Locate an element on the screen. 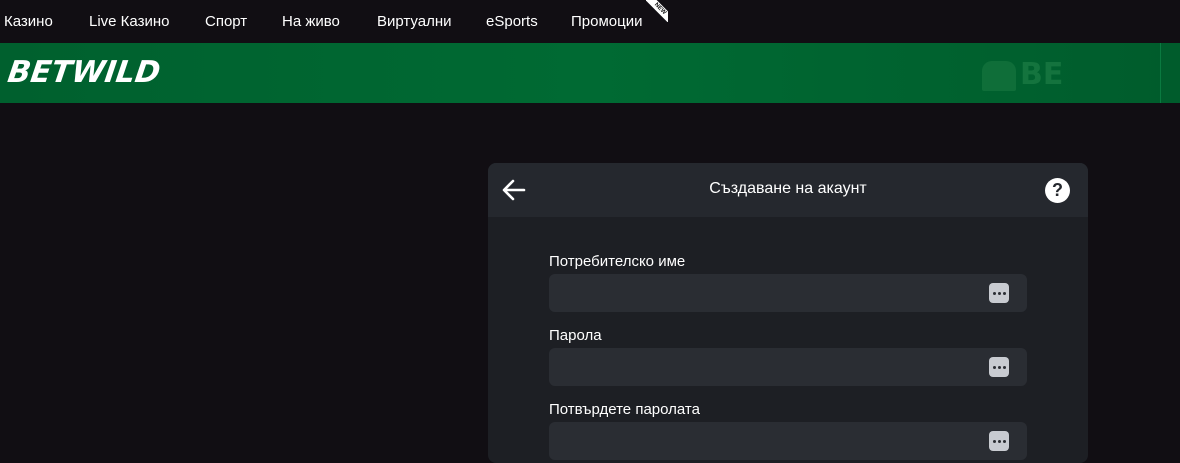 This screenshot has width=1180, height=463. confirm-password-label: Потвърдете паролата is located at coordinates (624, 409).